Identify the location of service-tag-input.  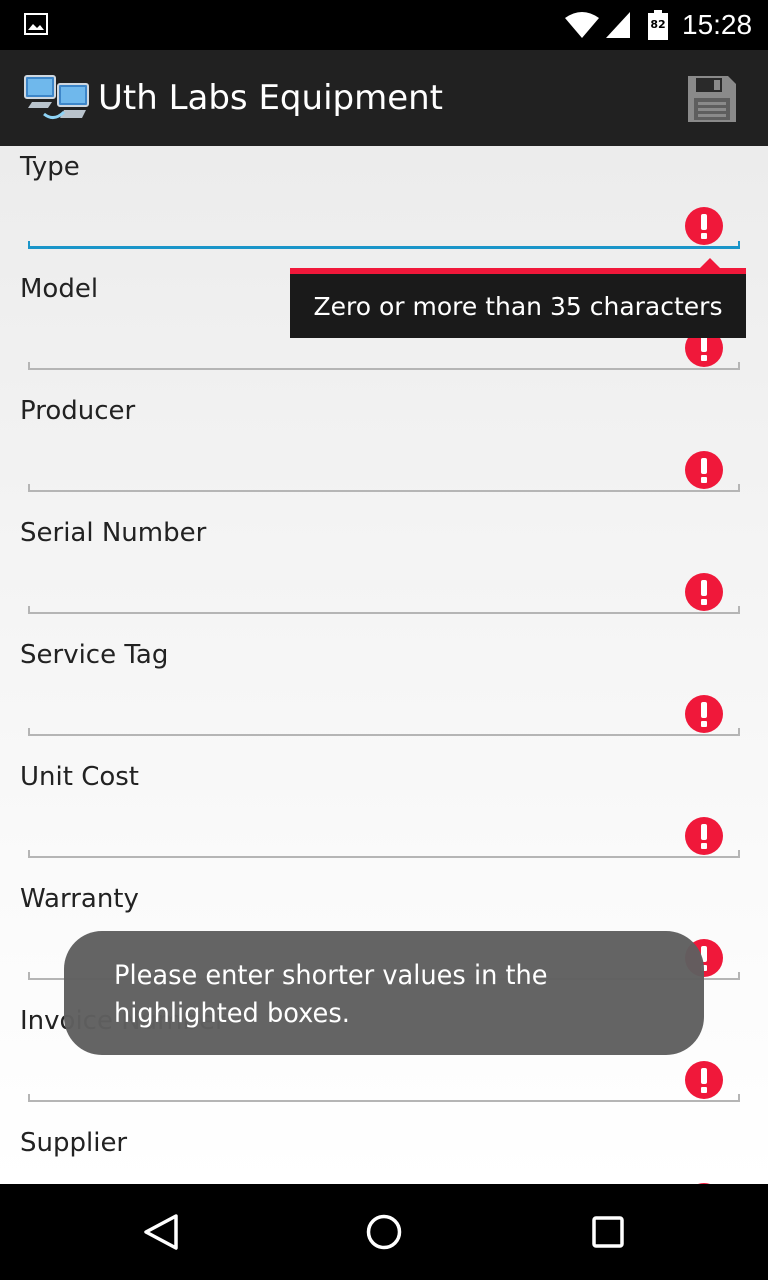
(384, 711).